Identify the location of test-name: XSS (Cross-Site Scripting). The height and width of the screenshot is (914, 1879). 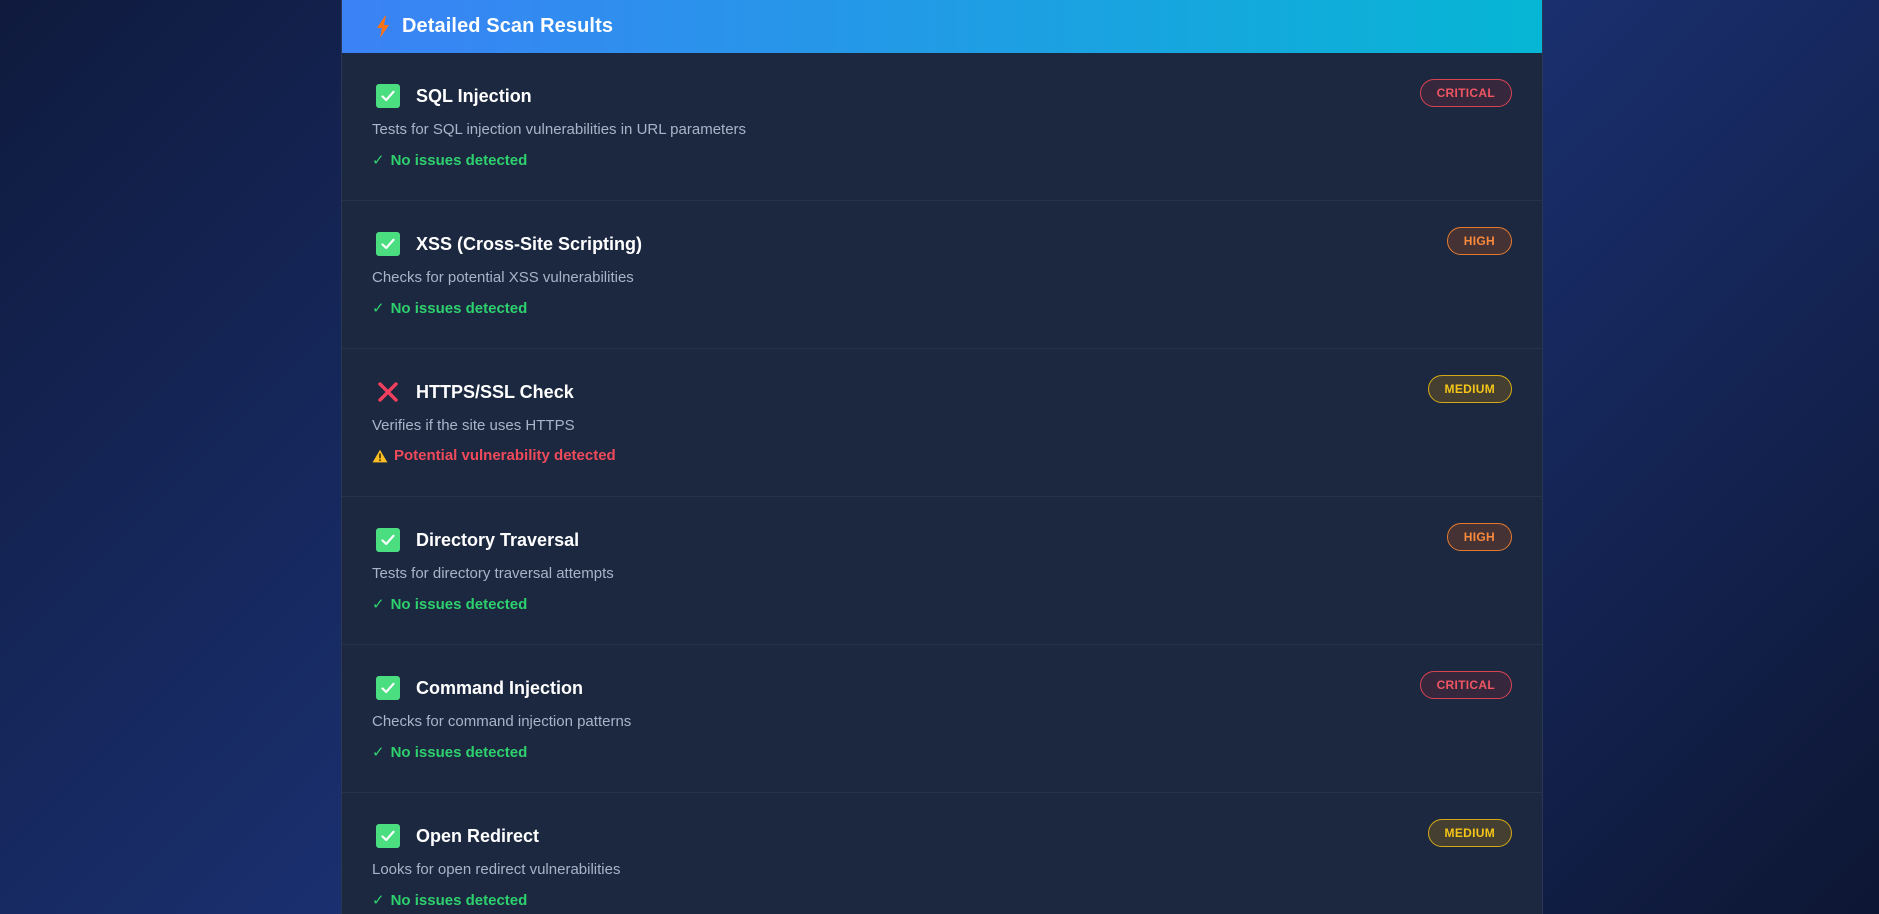
(529, 243).